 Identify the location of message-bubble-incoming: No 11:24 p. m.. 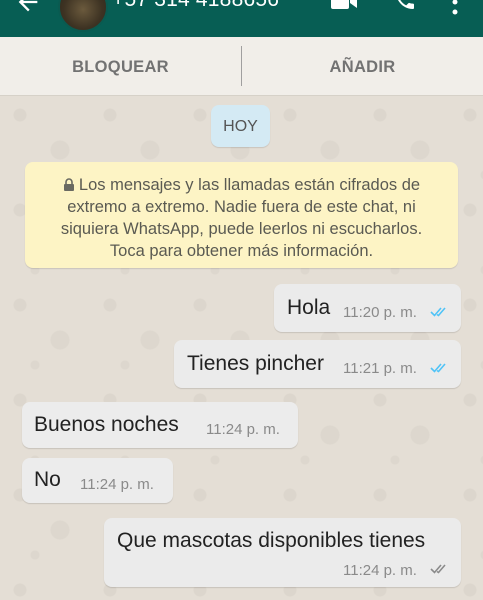
(97, 480).